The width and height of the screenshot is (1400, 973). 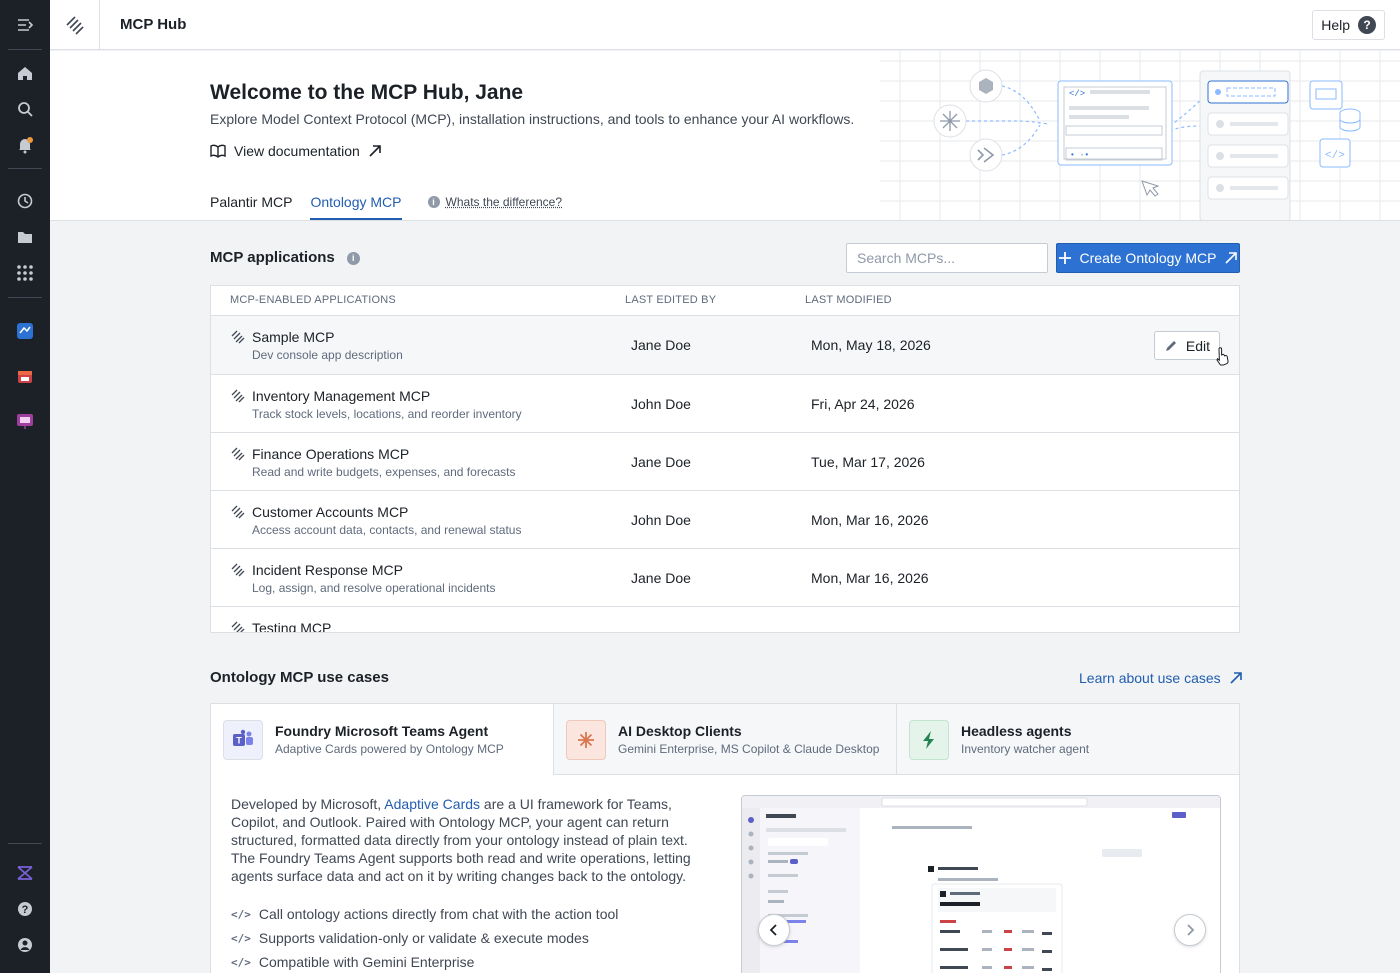 What do you see at coordinates (356, 207) in the screenshot?
I see `tab-ontology-mcp: Ontology MCP` at bounding box center [356, 207].